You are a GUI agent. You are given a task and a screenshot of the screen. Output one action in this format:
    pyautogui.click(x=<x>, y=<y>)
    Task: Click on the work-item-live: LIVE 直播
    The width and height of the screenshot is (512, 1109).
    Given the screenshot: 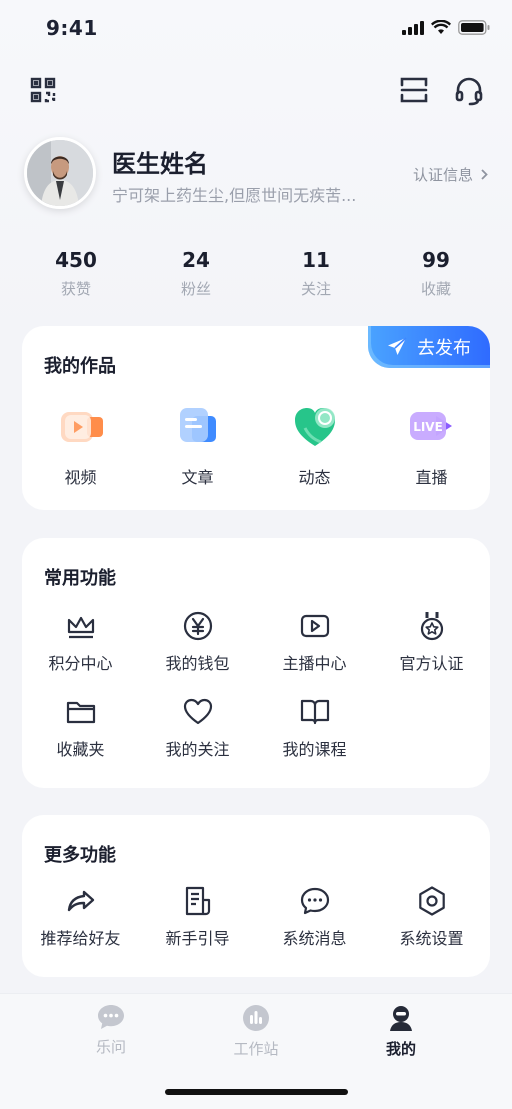 What is the action you would take?
    pyautogui.click(x=431, y=444)
    